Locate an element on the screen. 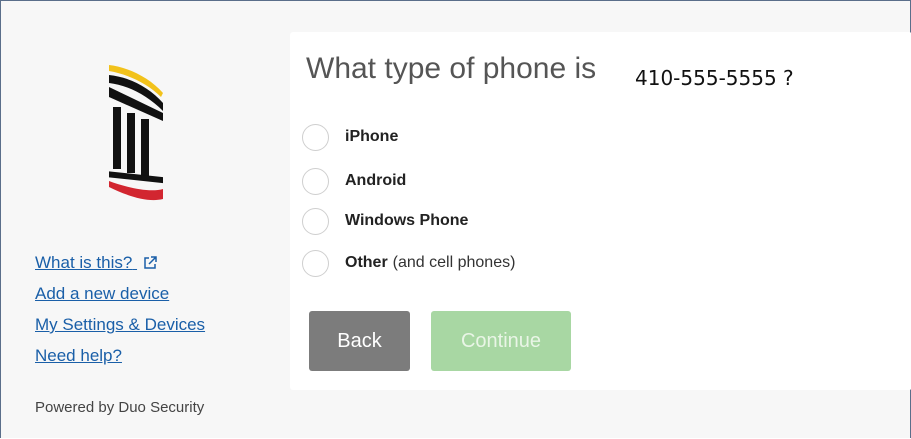  radio-android is located at coordinates (315, 181).